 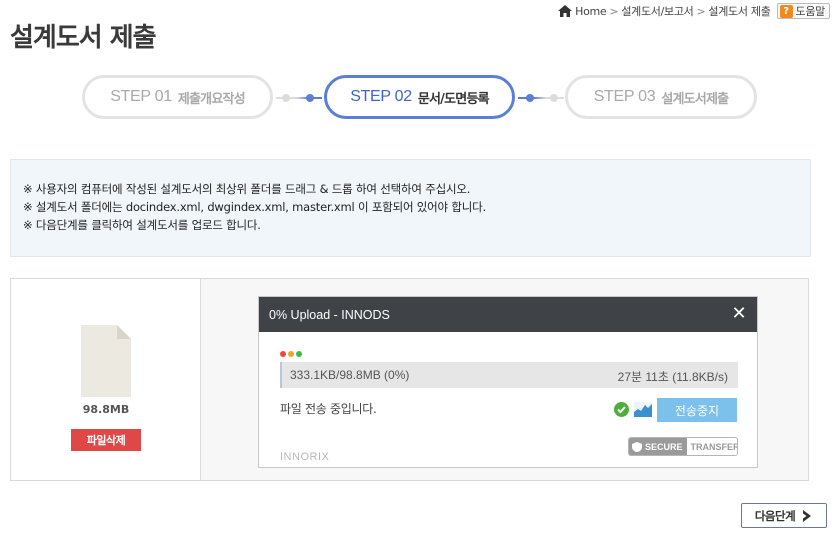 I want to click on breadcrumb-home: Home, so click(x=591, y=11).